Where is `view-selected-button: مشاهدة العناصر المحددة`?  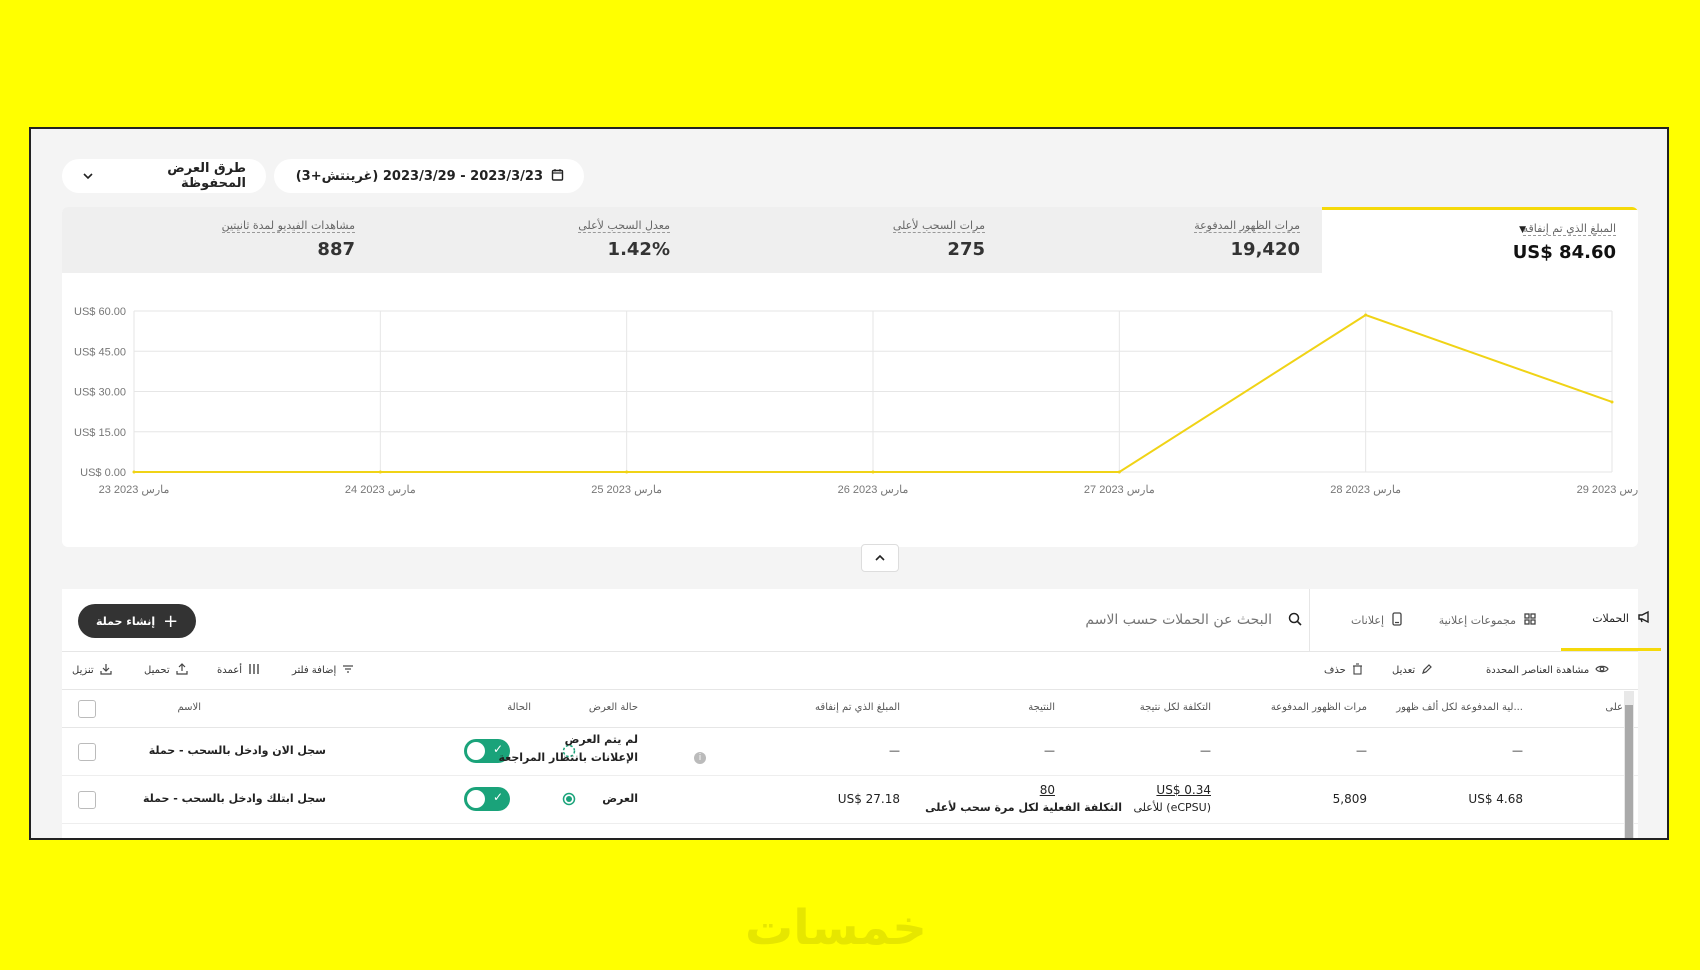 view-selected-button: مشاهدة العناصر المحددة is located at coordinates (1547, 670).